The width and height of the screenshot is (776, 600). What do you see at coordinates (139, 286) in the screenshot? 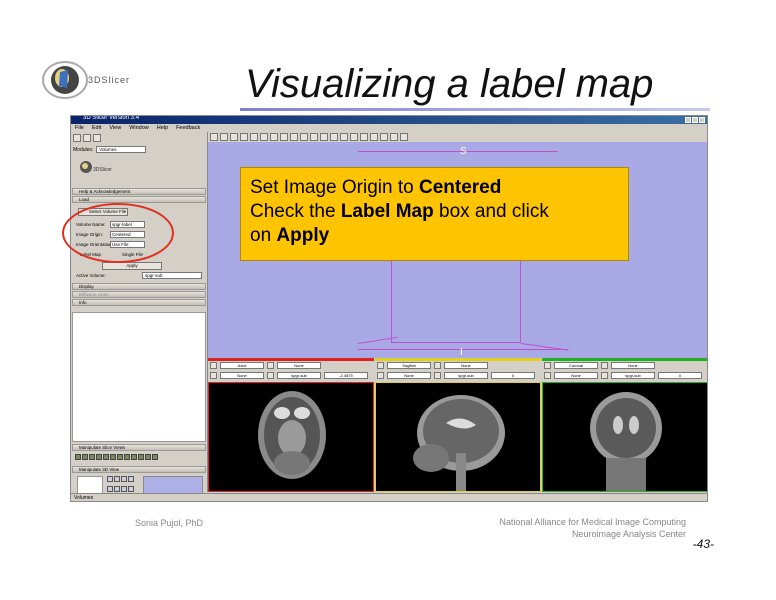
I see `section-display: Display` at bounding box center [139, 286].